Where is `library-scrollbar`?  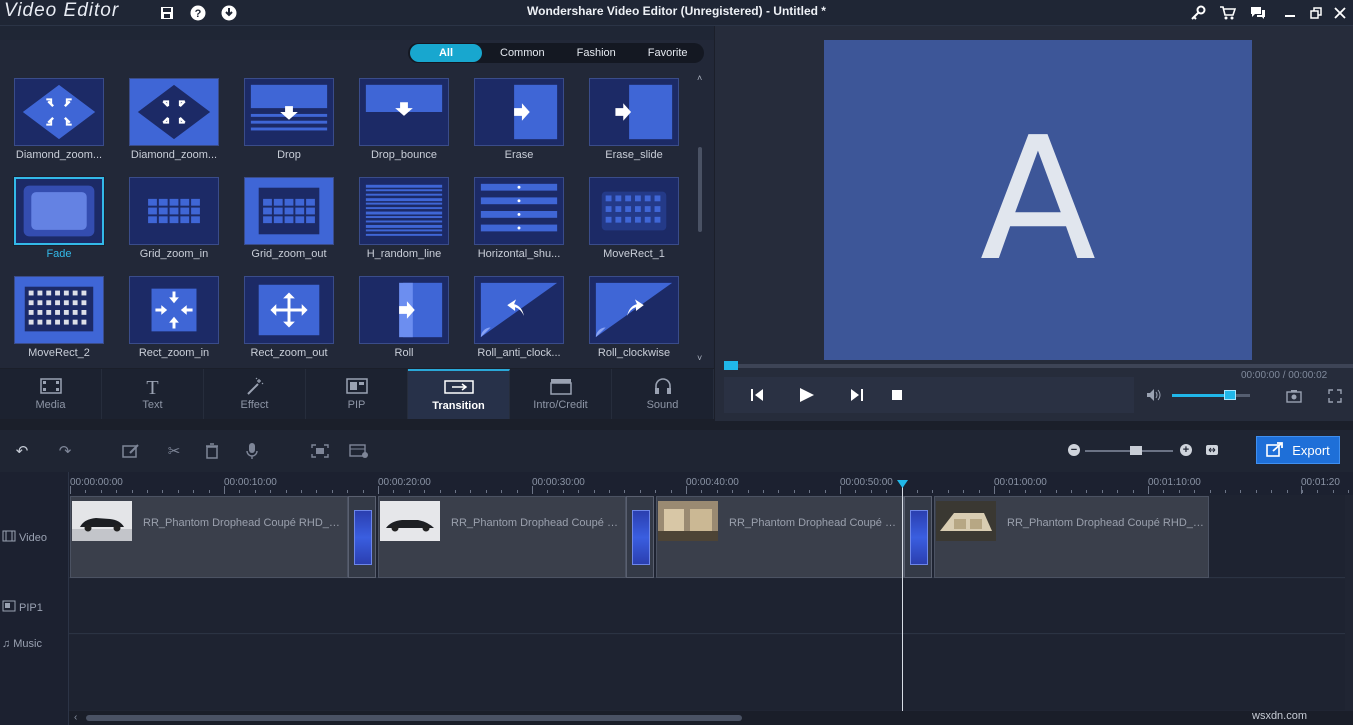
library-scrollbar is located at coordinates (700, 189).